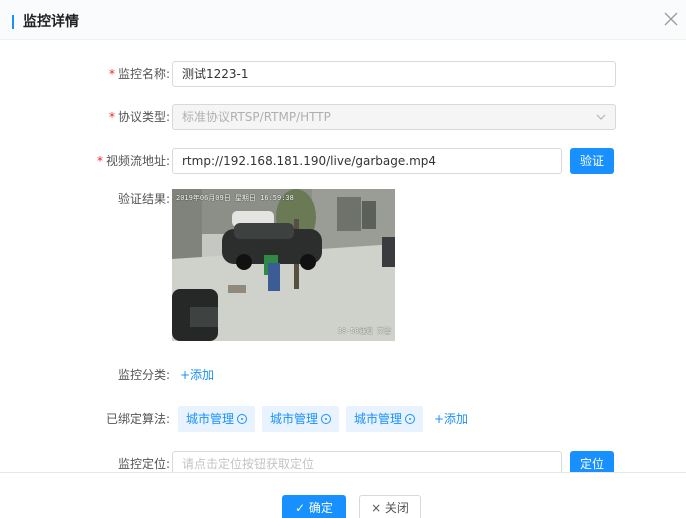 The width and height of the screenshot is (686, 518). Describe the element at coordinates (143, 464) in the screenshot. I see `location-label: 监控定位:` at that location.